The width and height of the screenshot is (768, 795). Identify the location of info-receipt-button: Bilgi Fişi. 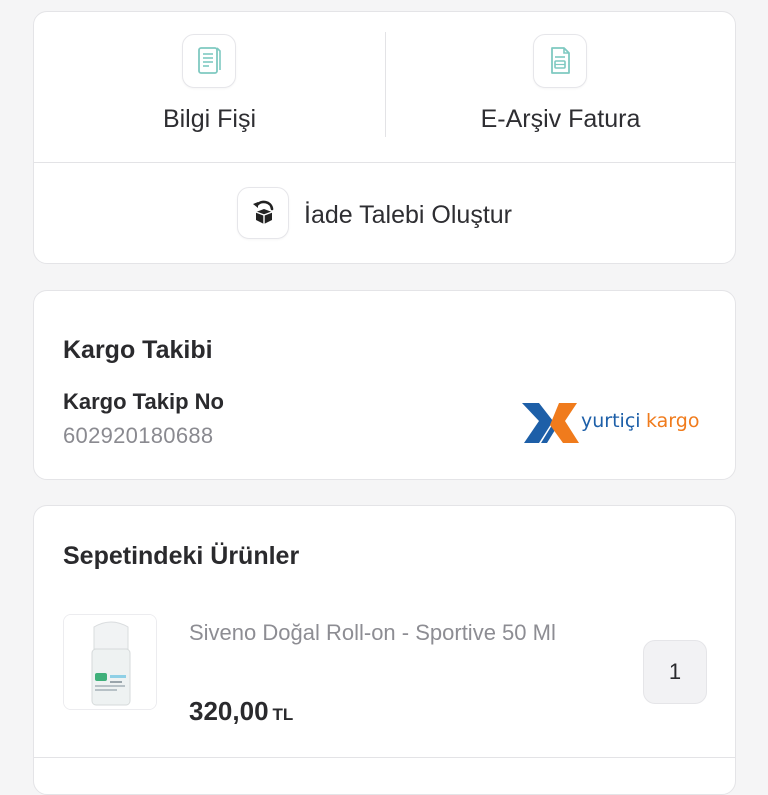
(209, 87).